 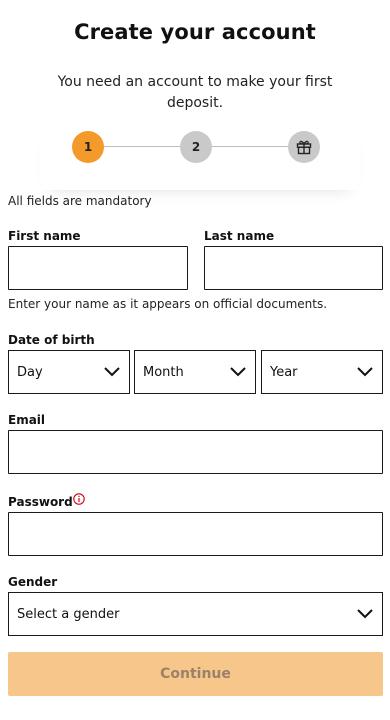 I want to click on gift-icon, so click(x=304, y=147).